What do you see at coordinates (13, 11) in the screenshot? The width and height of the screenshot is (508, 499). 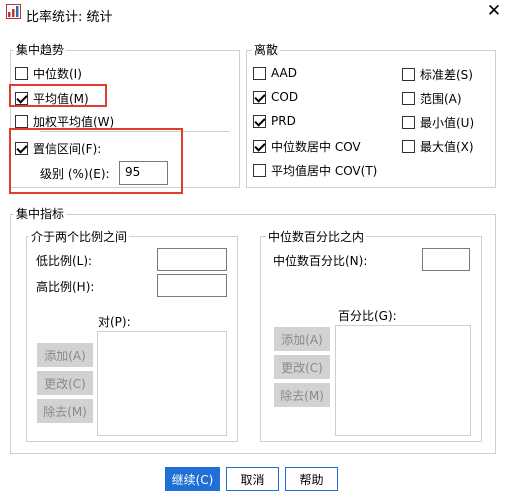 I see `app-icon` at bounding box center [13, 11].